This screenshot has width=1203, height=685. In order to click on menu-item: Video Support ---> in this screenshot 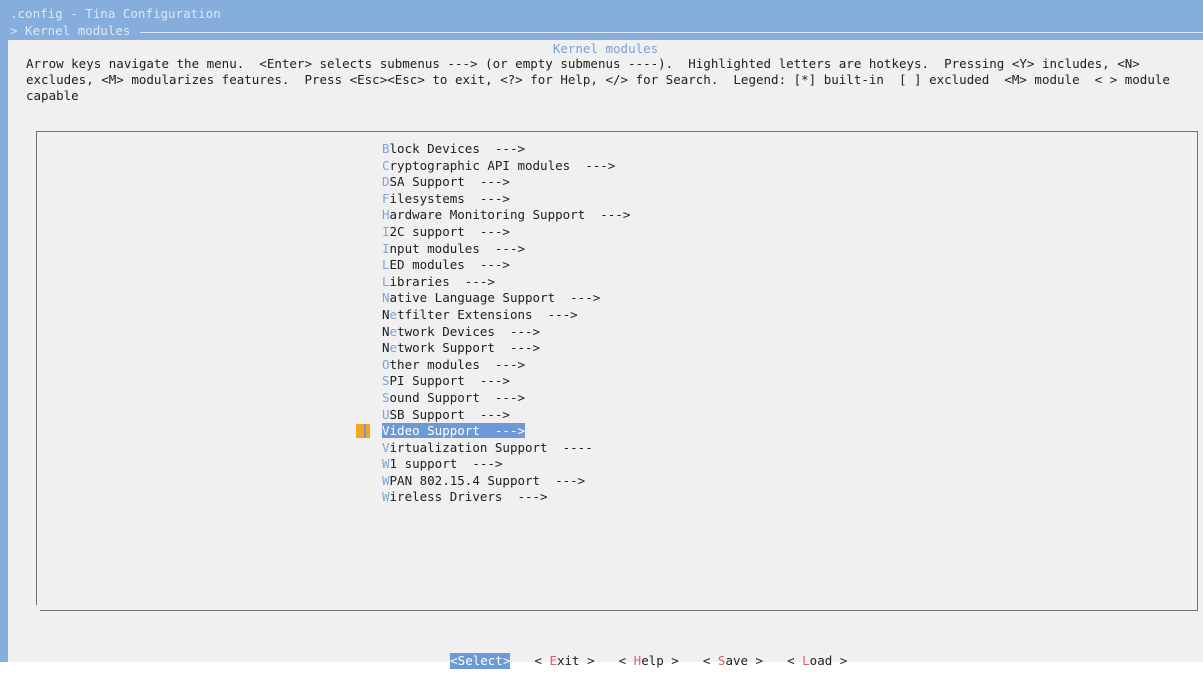, I will do `click(493, 431)`.